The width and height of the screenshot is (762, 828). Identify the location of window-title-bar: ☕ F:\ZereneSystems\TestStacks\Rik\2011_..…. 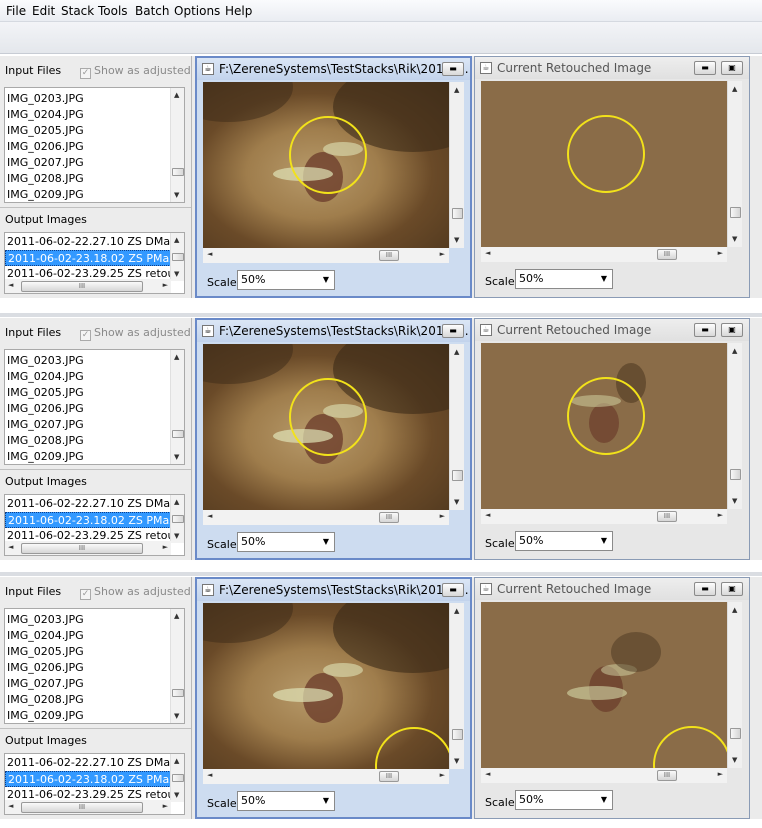
(333, 331).